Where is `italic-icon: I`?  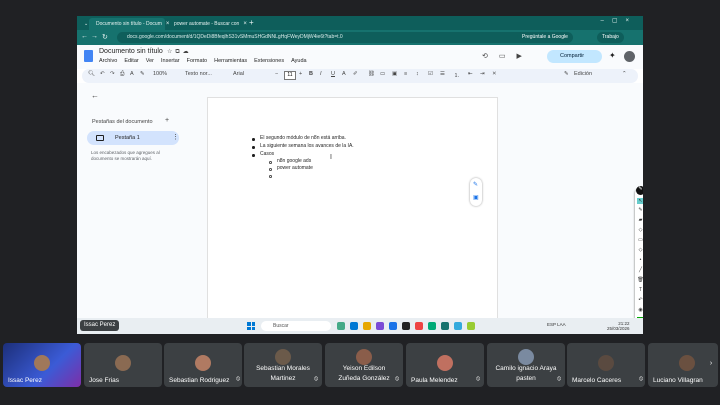 italic-icon: I is located at coordinates (321, 74).